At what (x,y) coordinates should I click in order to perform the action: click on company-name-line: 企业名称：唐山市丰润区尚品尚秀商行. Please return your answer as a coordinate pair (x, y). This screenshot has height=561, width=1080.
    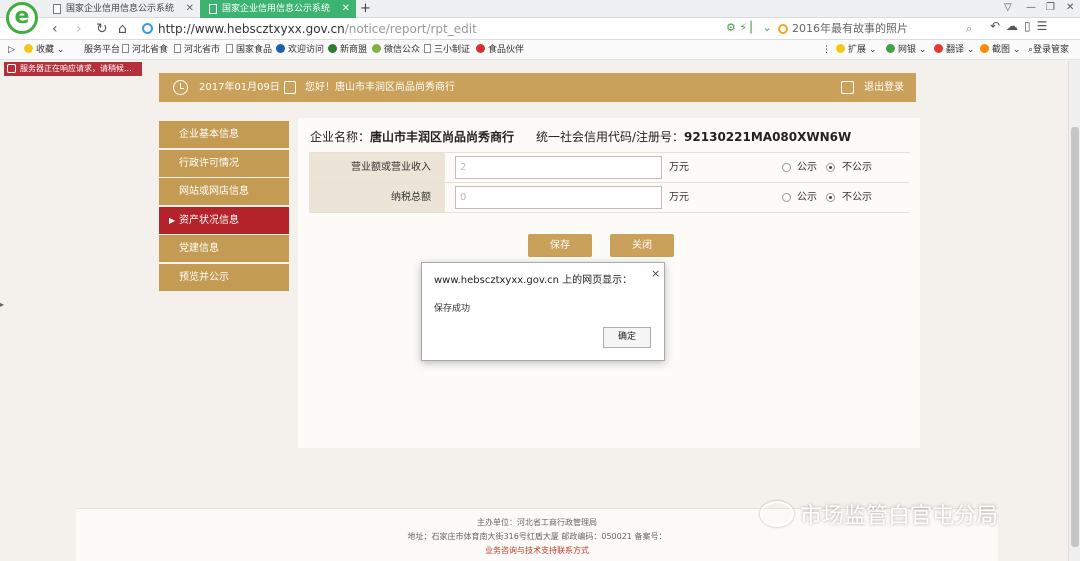
    Looking at the image, I should click on (412, 137).